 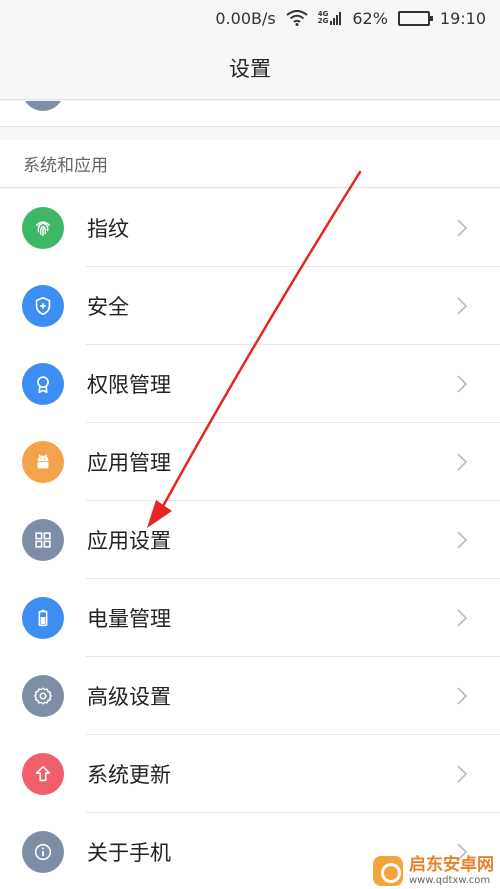 I want to click on item-label: 应用设置, so click(x=129, y=541).